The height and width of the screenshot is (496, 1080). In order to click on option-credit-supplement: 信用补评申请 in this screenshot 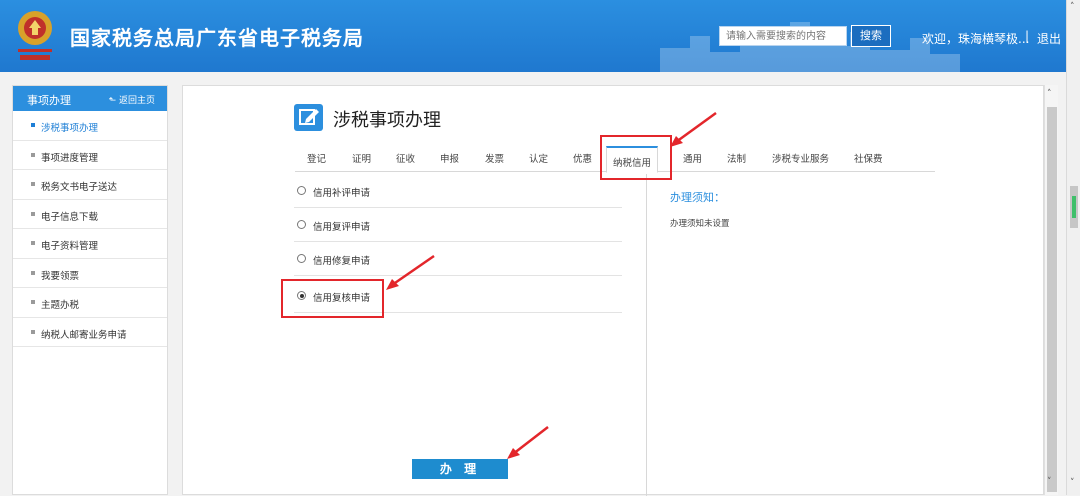, I will do `click(458, 191)`.